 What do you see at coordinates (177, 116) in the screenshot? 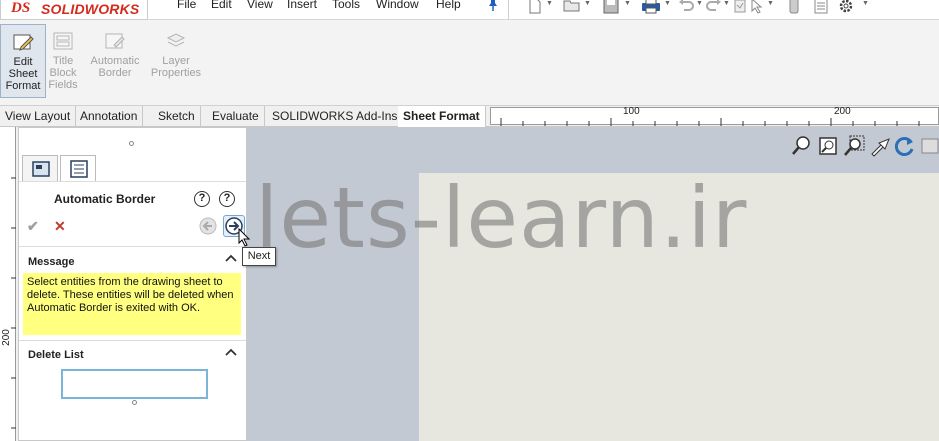
I see `tab-sketch: Sketch` at bounding box center [177, 116].